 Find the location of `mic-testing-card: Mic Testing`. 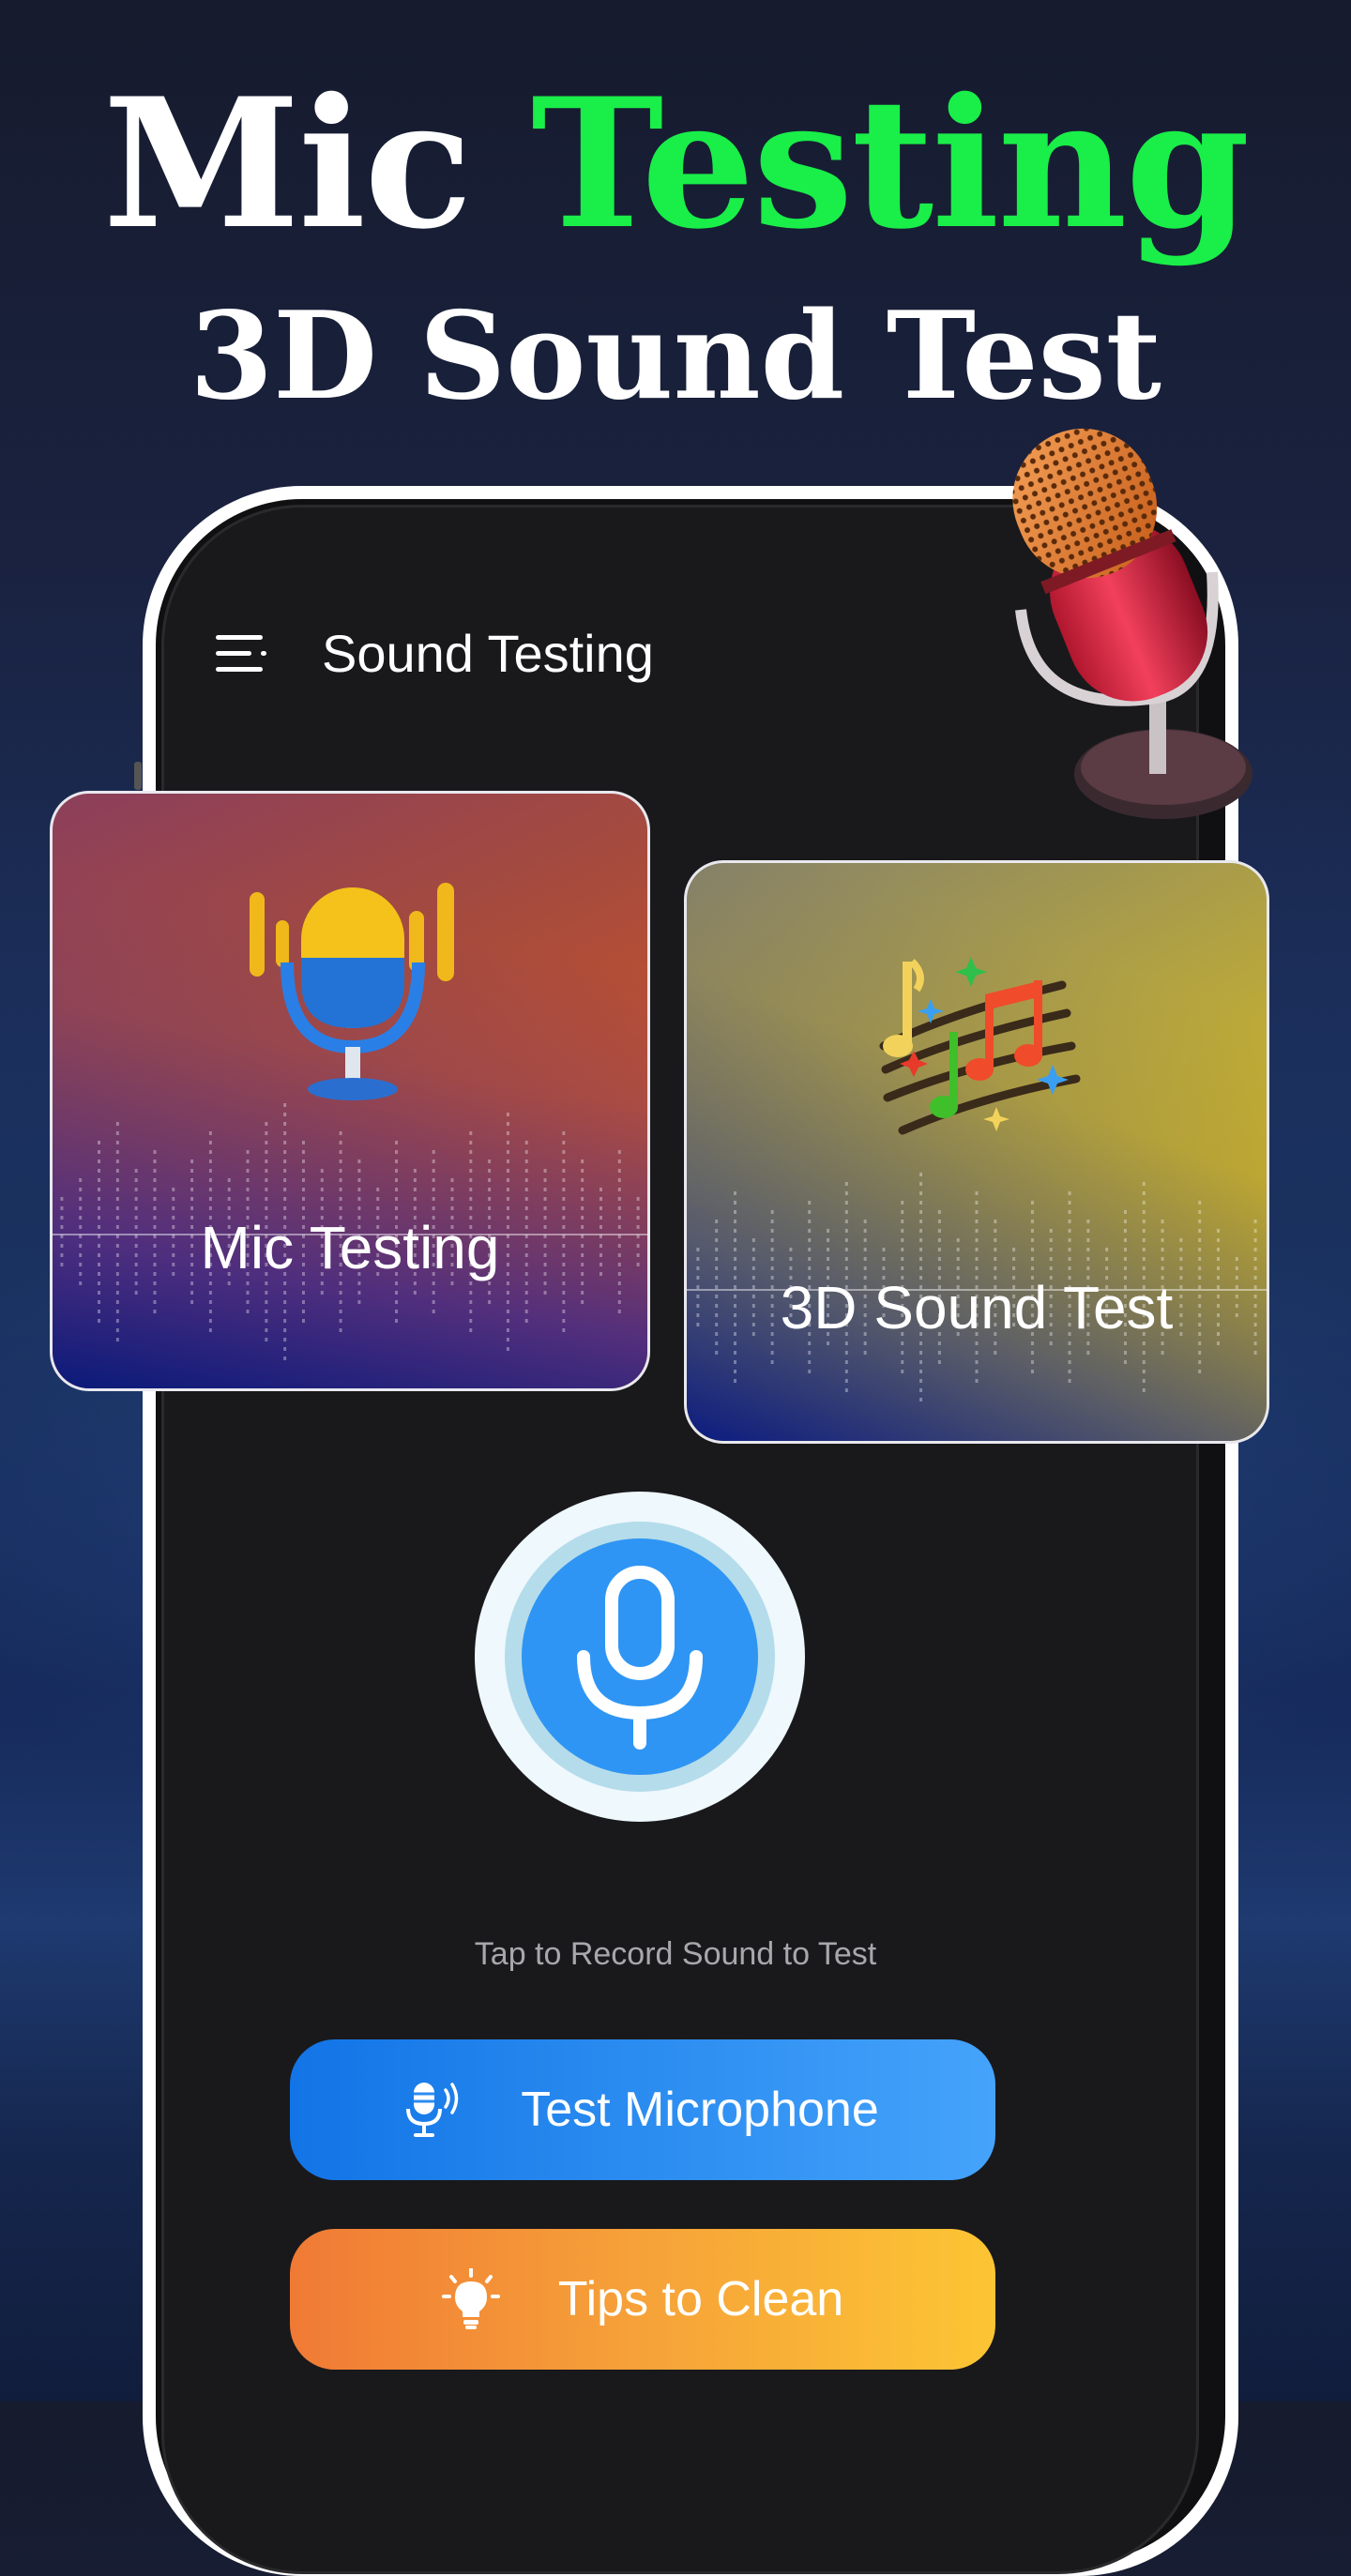

mic-testing-card: Mic Testing is located at coordinates (350, 1091).